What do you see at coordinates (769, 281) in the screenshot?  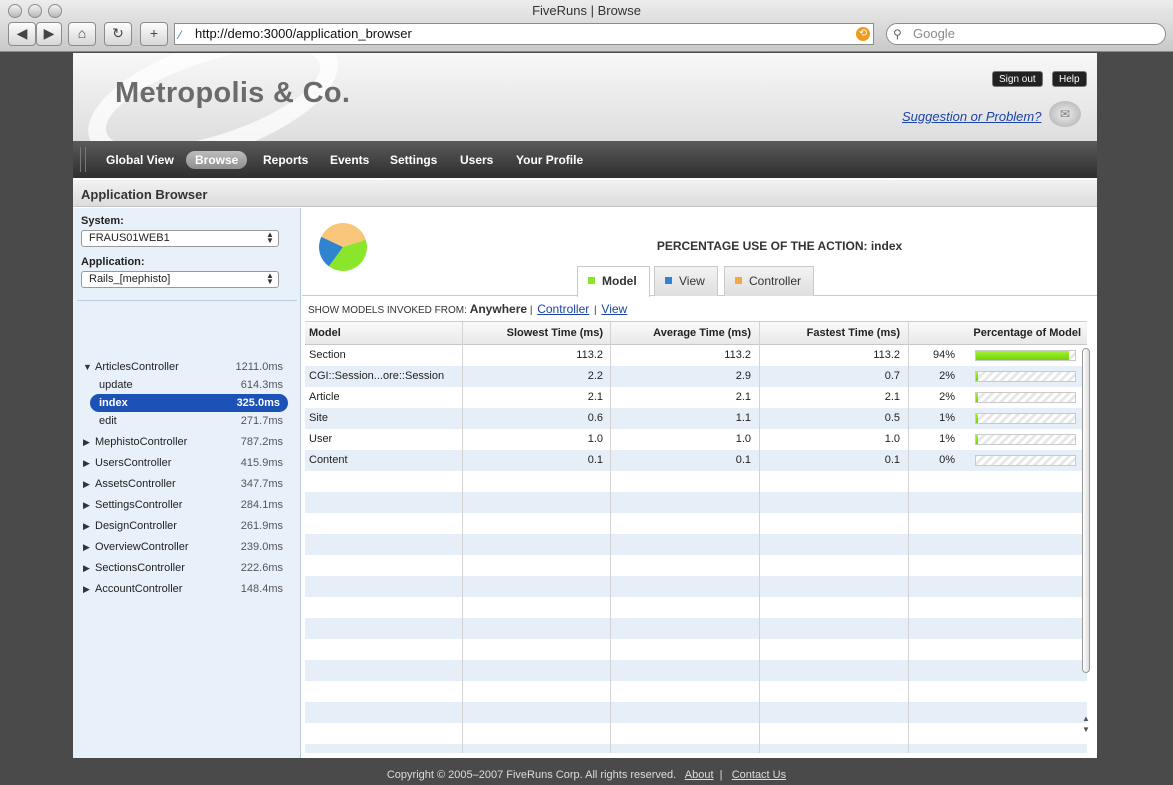 I see `tab-controller: Controller` at bounding box center [769, 281].